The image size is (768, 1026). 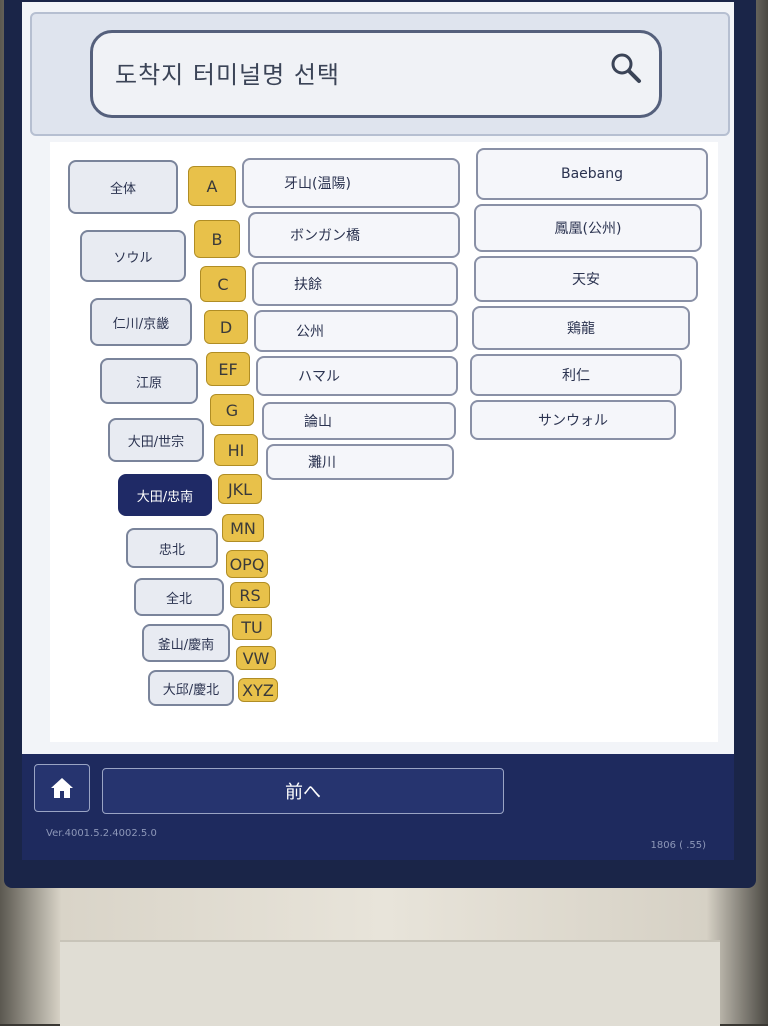 I want to click on alphabet-button: C, so click(x=223, y=284).